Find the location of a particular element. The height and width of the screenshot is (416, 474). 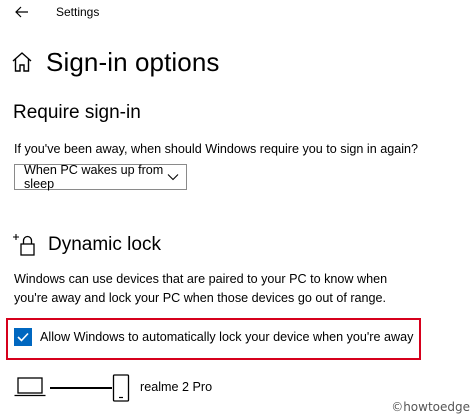

back-button is located at coordinates (22, 12).